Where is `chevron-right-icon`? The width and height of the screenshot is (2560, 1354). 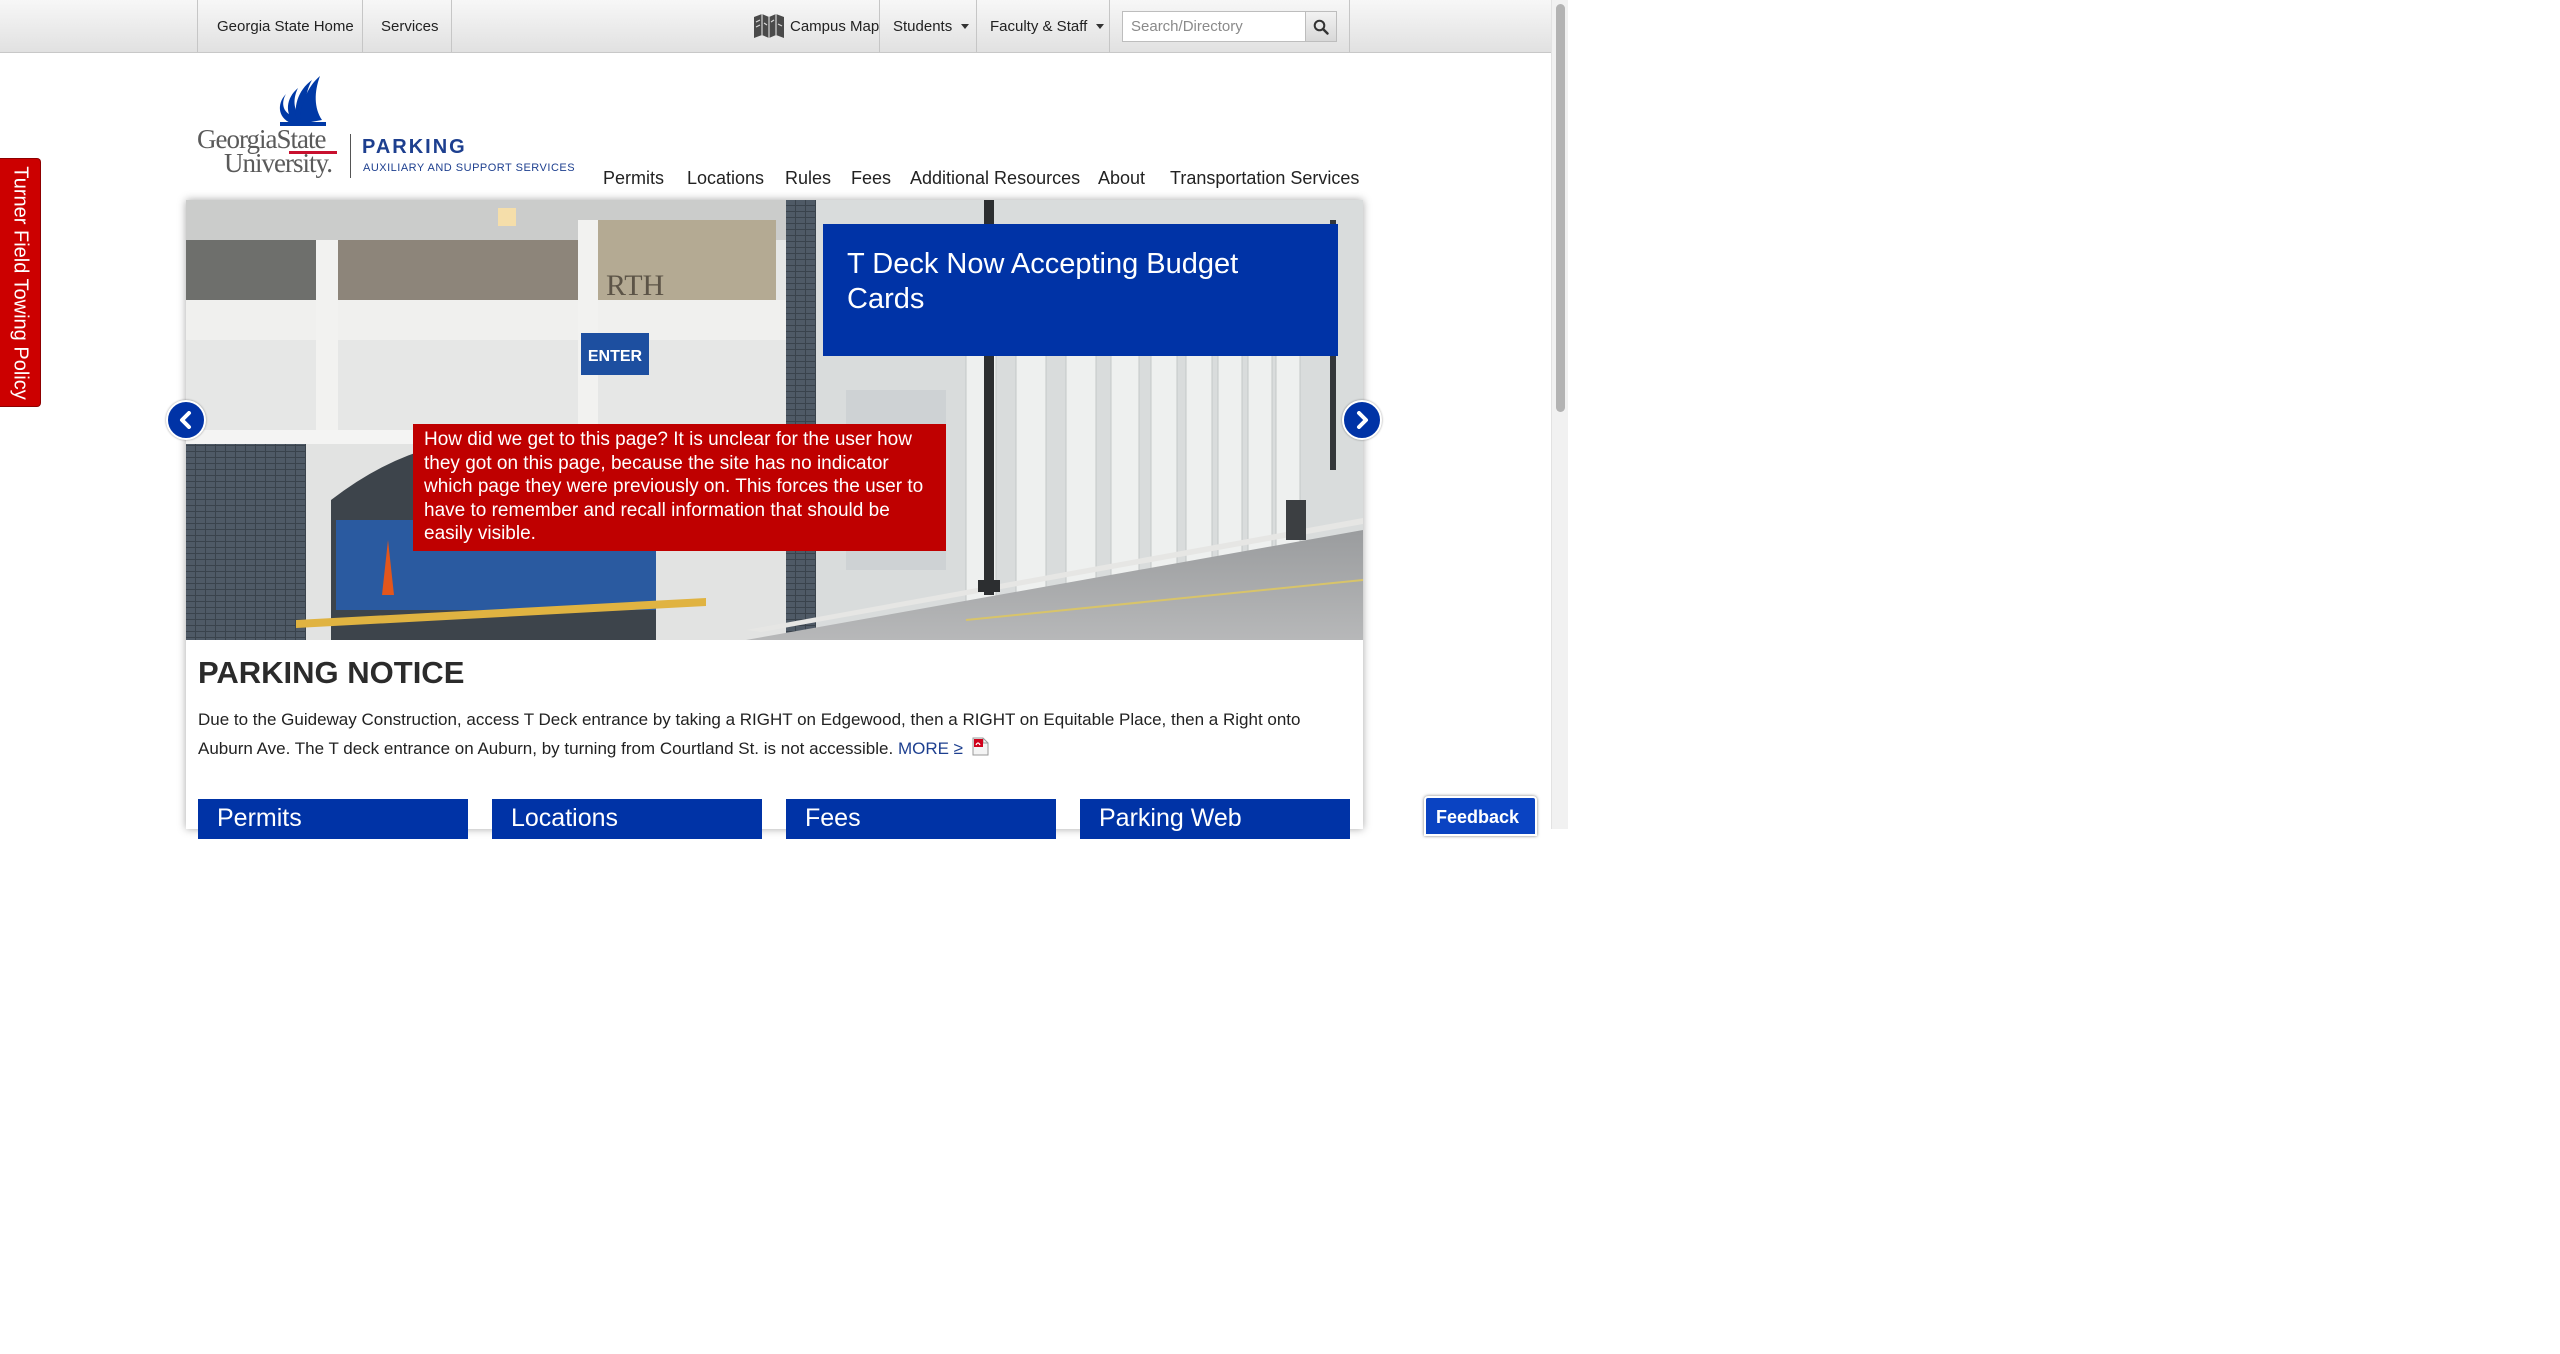
chevron-right-icon is located at coordinates (1362, 420).